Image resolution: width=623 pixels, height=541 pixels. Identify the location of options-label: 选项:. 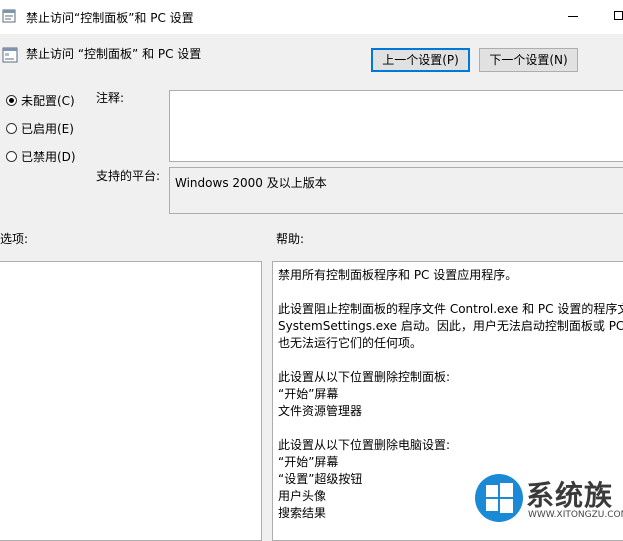
(14, 239).